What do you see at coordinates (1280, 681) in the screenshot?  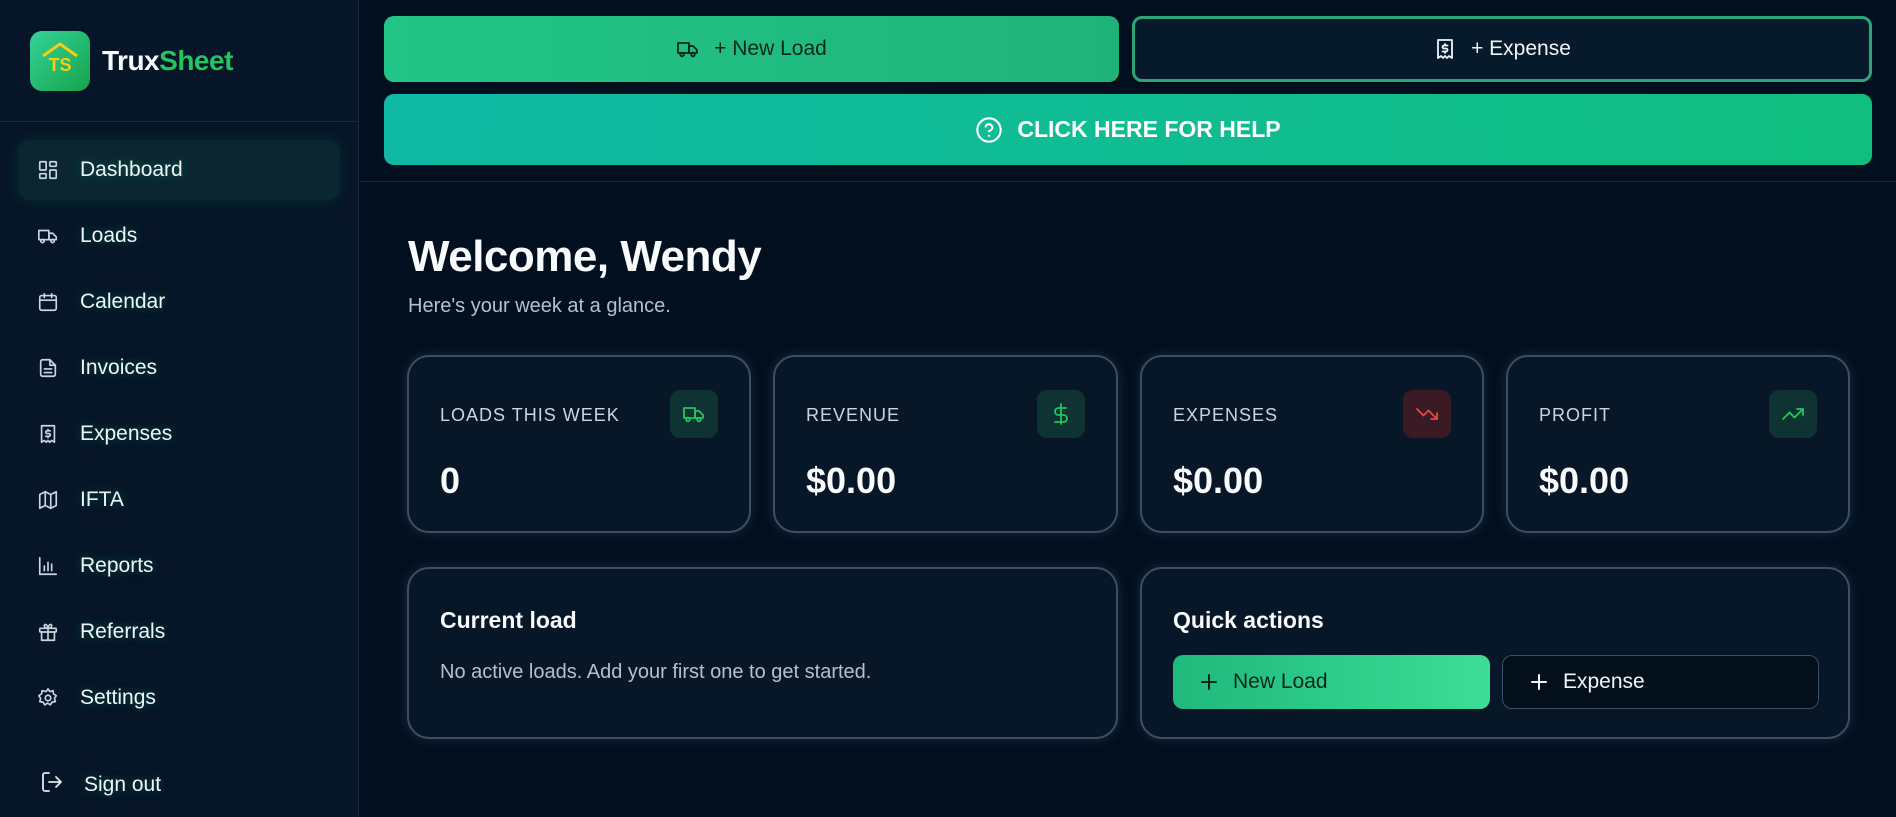 I see `quick-new-load-label: New Load` at bounding box center [1280, 681].